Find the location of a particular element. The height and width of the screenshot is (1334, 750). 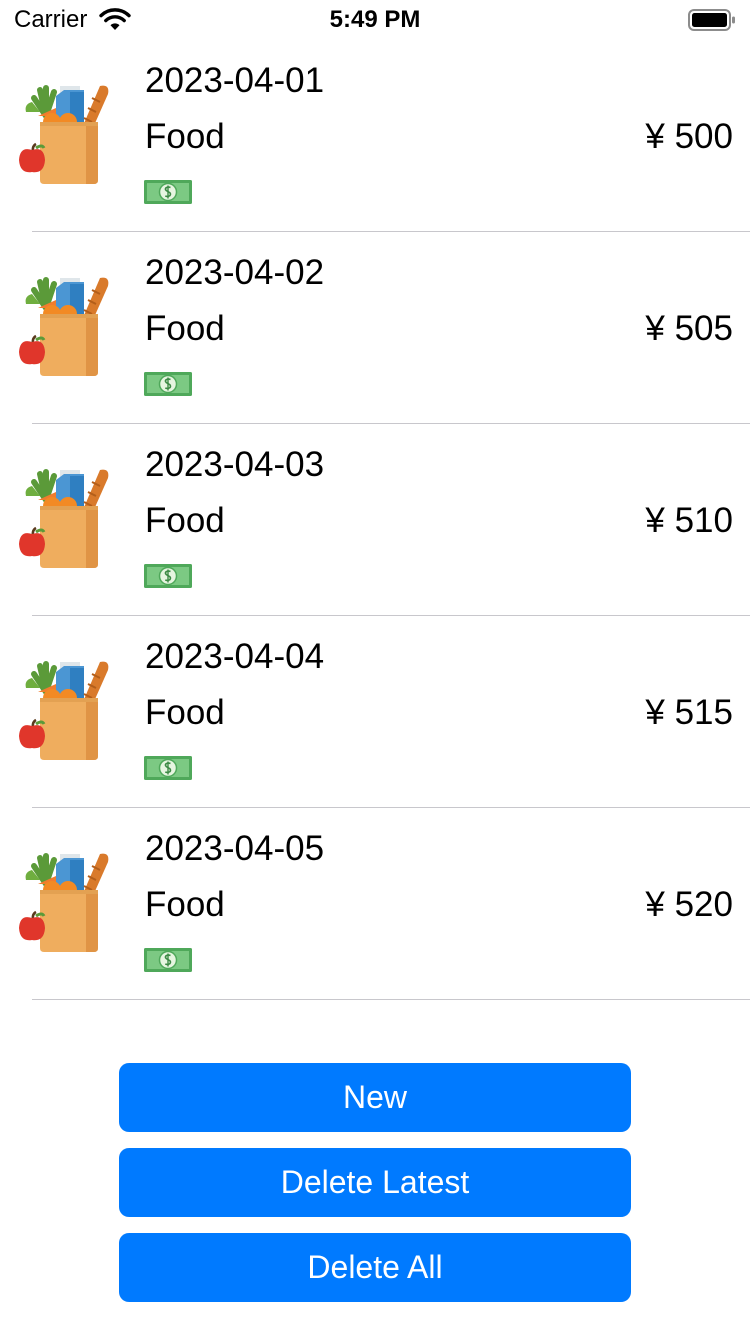

record-date: 2023-04-01 is located at coordinates (235, 80).